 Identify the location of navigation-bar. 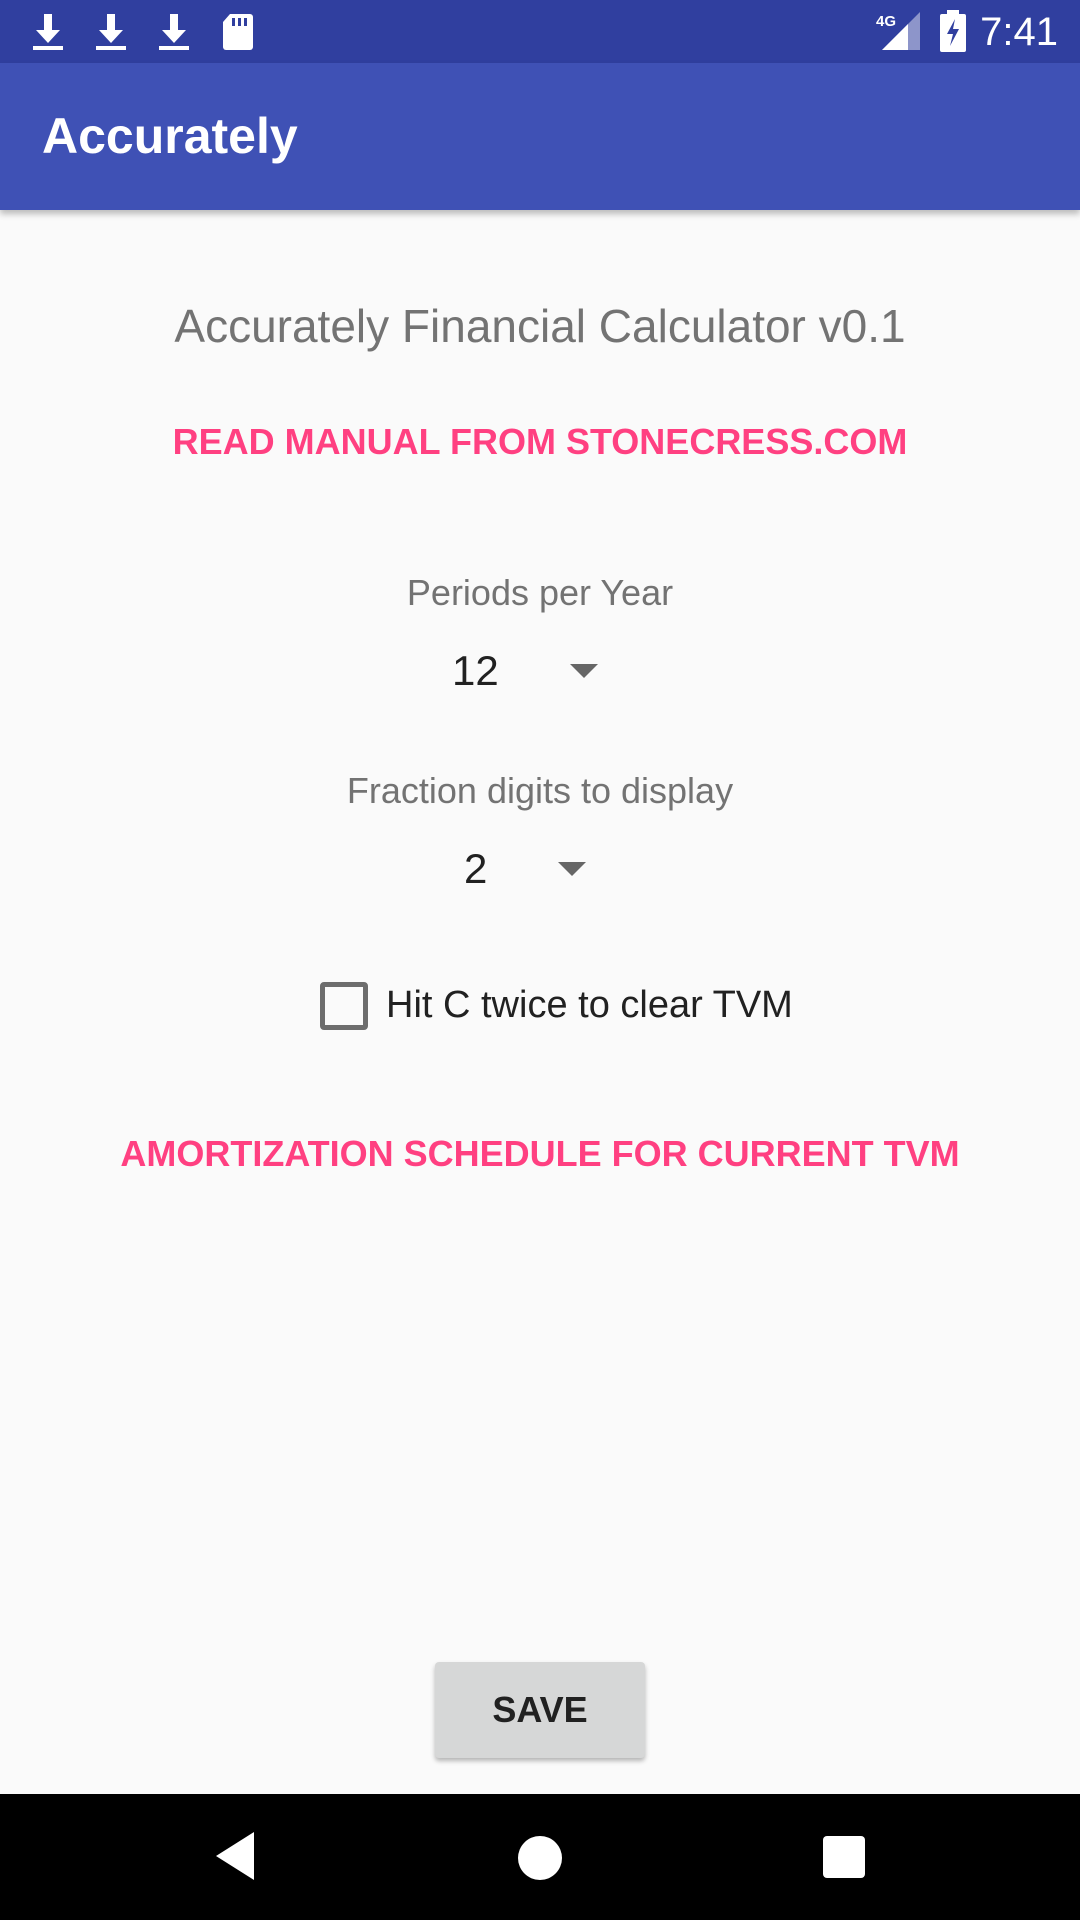
(540, 1857).